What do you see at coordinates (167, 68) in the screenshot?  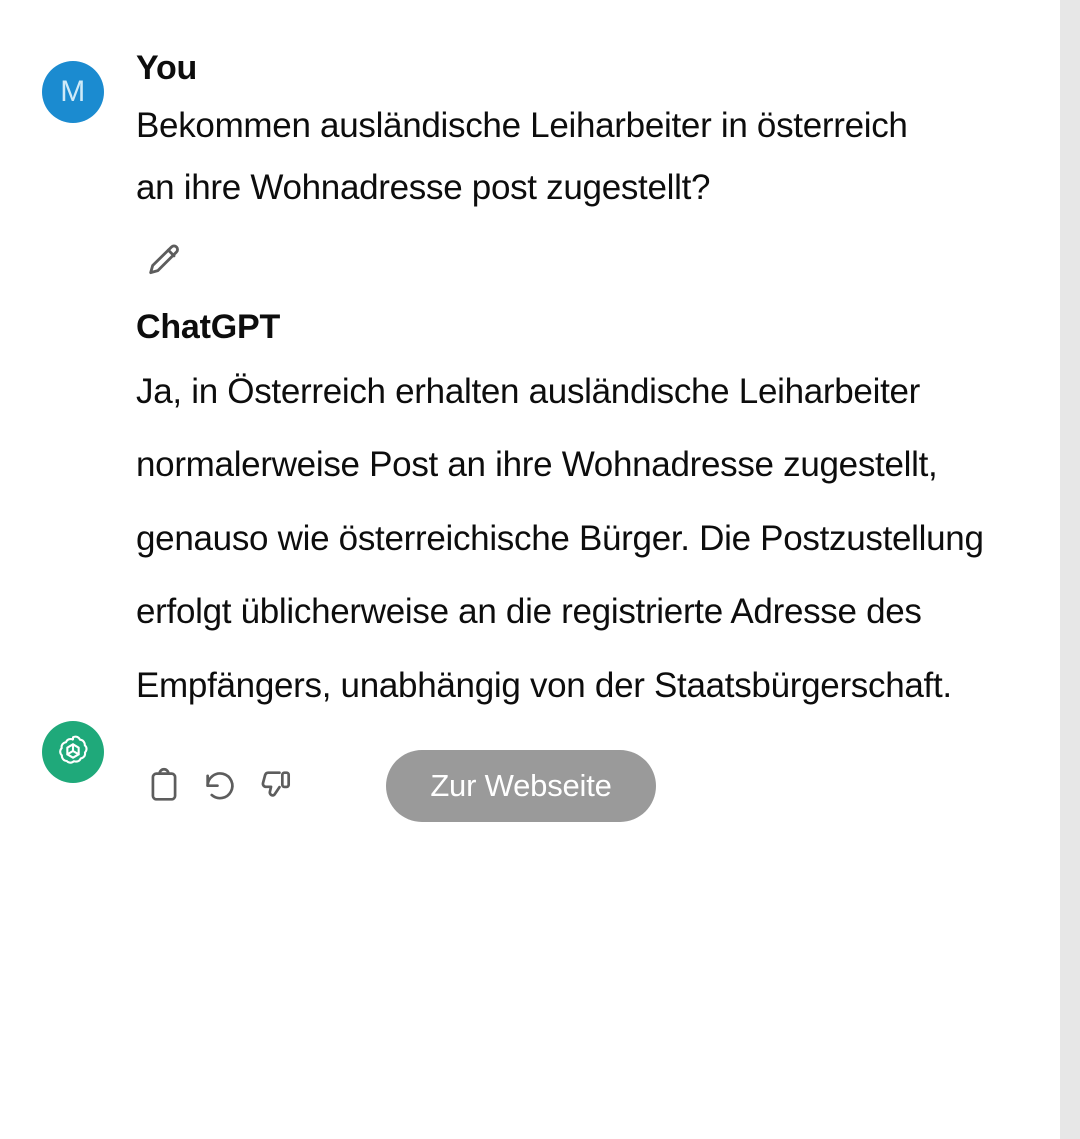 I see `message-author-user: You` at bounding box center [167, 68].